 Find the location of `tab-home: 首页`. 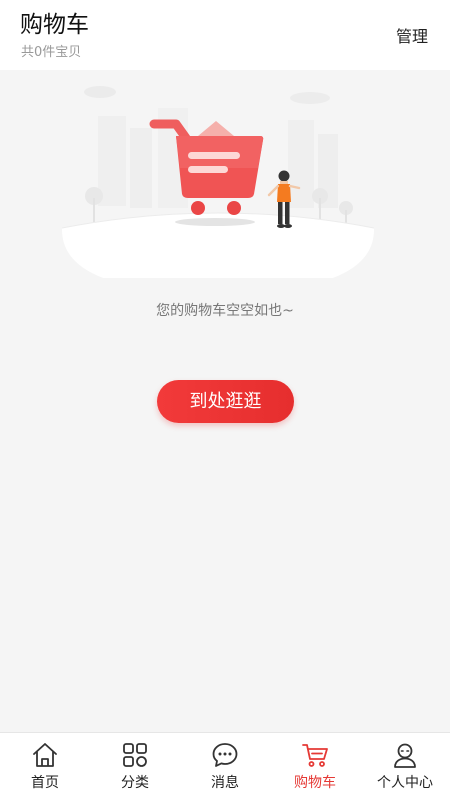

tab-home: 首页 is located at coordinates (45, 766).